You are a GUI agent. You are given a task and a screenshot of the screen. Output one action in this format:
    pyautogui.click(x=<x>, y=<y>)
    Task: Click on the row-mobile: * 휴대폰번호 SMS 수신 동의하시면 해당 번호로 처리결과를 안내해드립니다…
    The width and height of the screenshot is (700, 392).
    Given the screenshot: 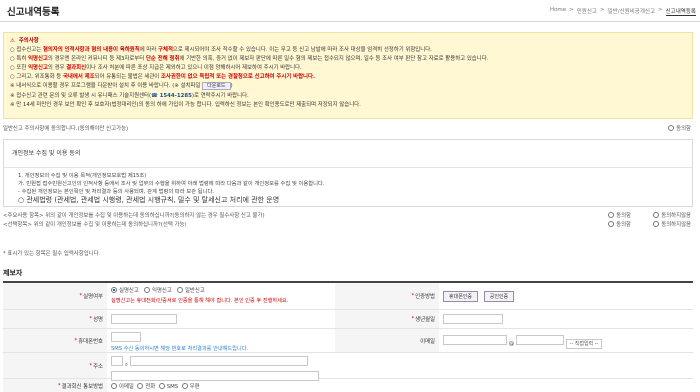 What is the action you would take?
    pyautogui.click(x=348, y=341)
    